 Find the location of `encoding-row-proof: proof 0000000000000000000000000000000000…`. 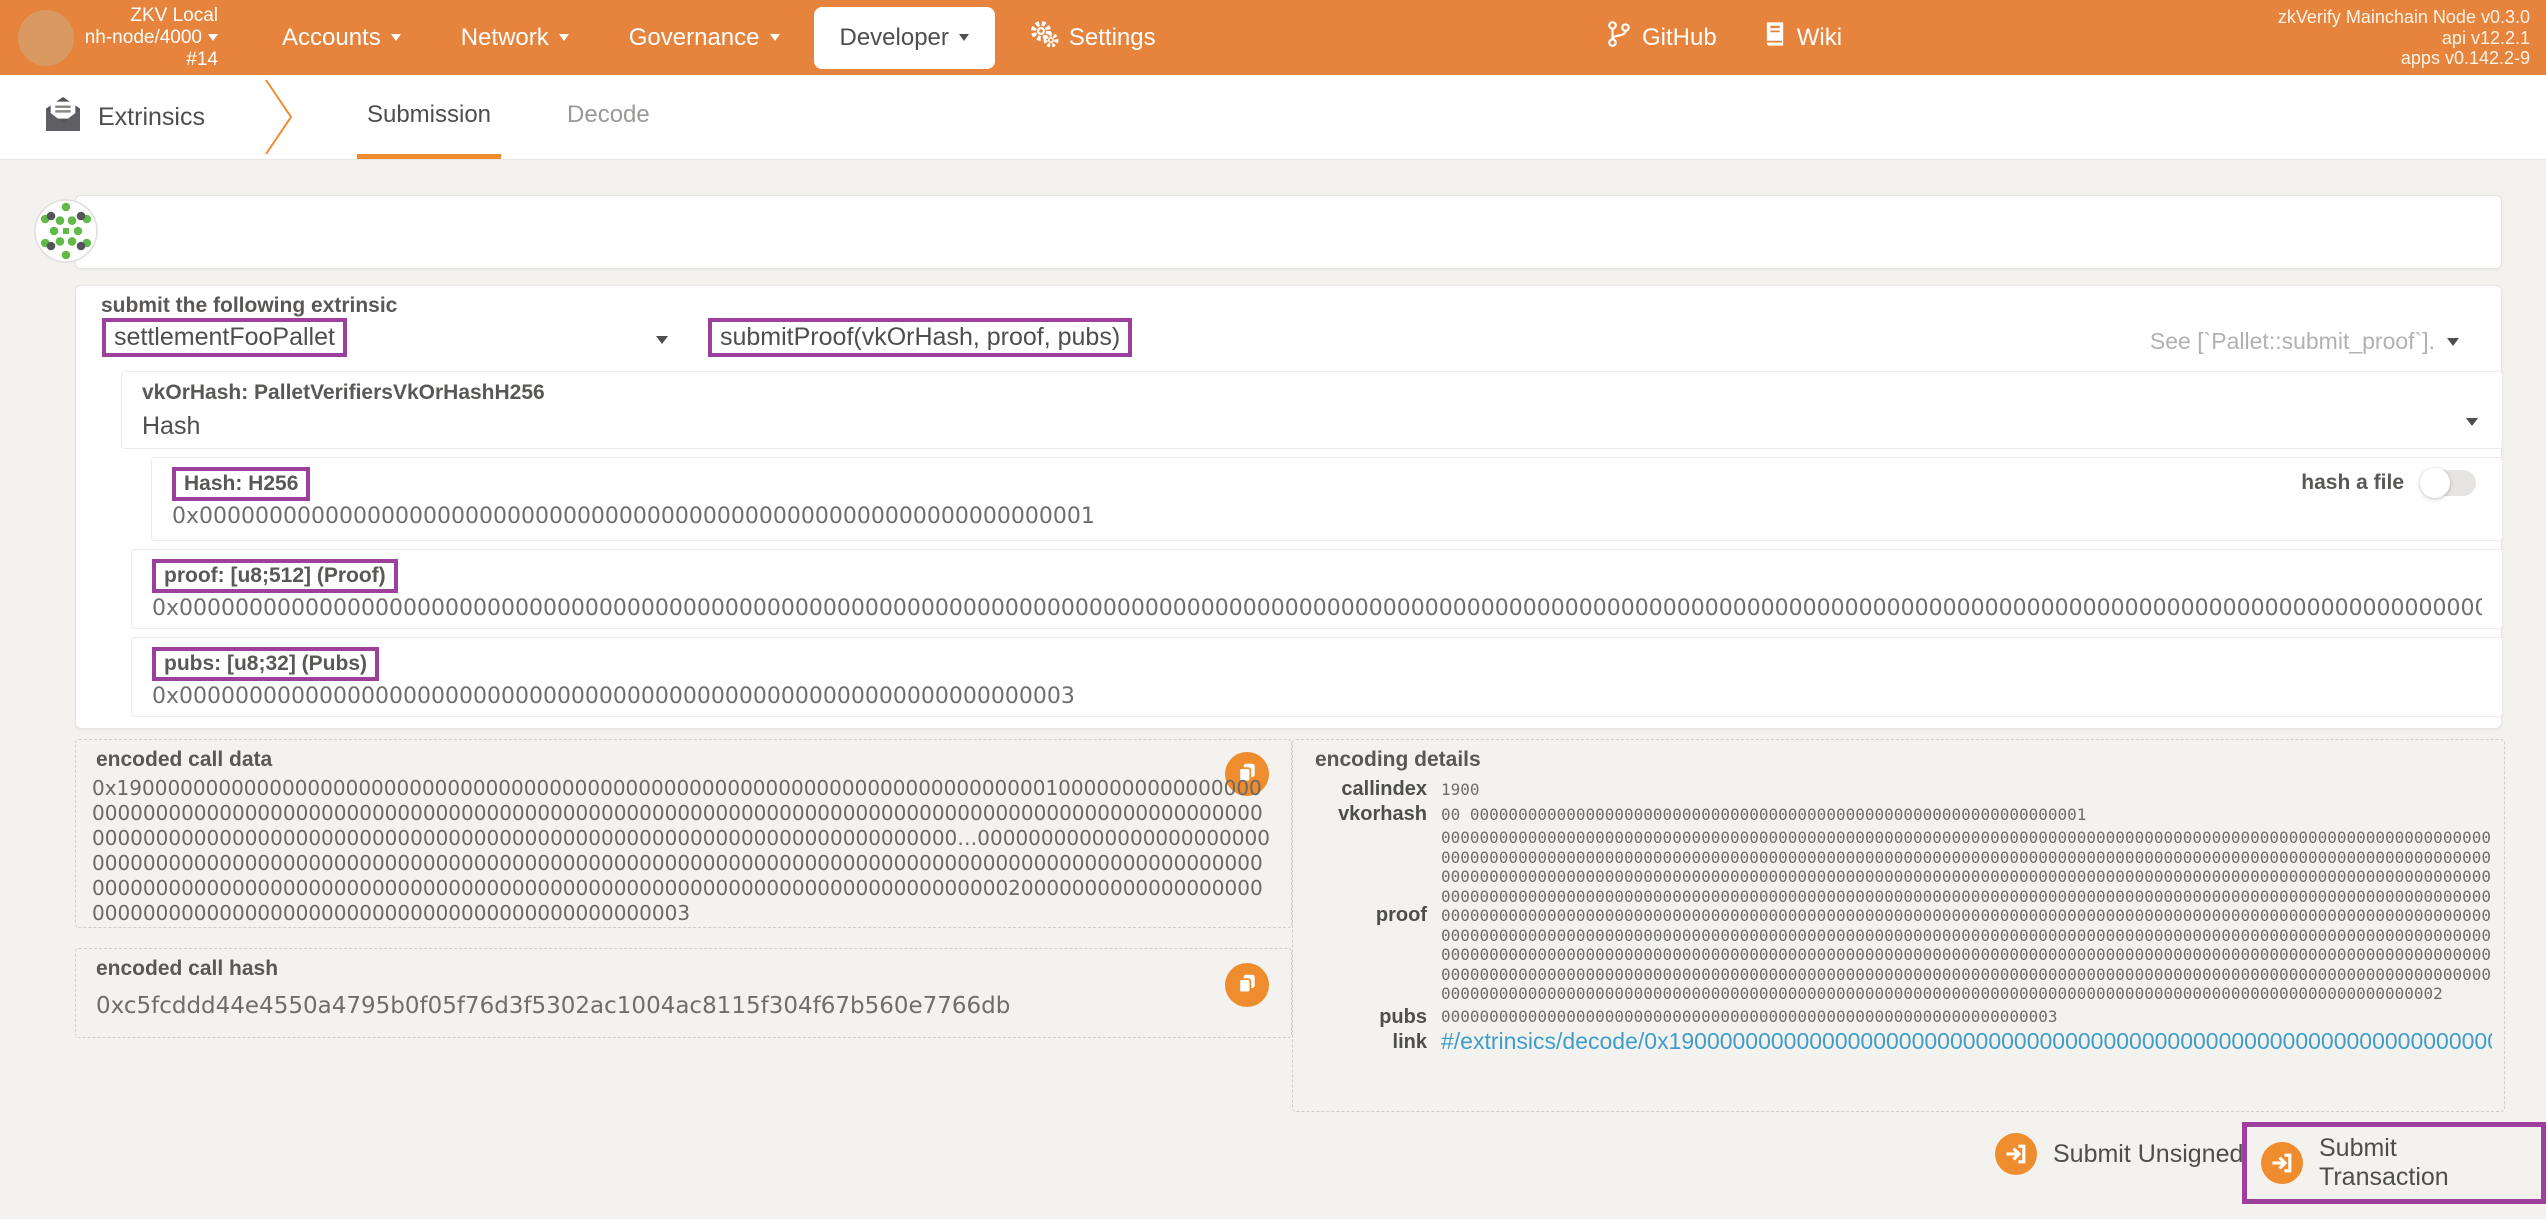

encoding-row-proof: proof 0000000000000000000000000000000000… is located at coordinates (1933, 915).